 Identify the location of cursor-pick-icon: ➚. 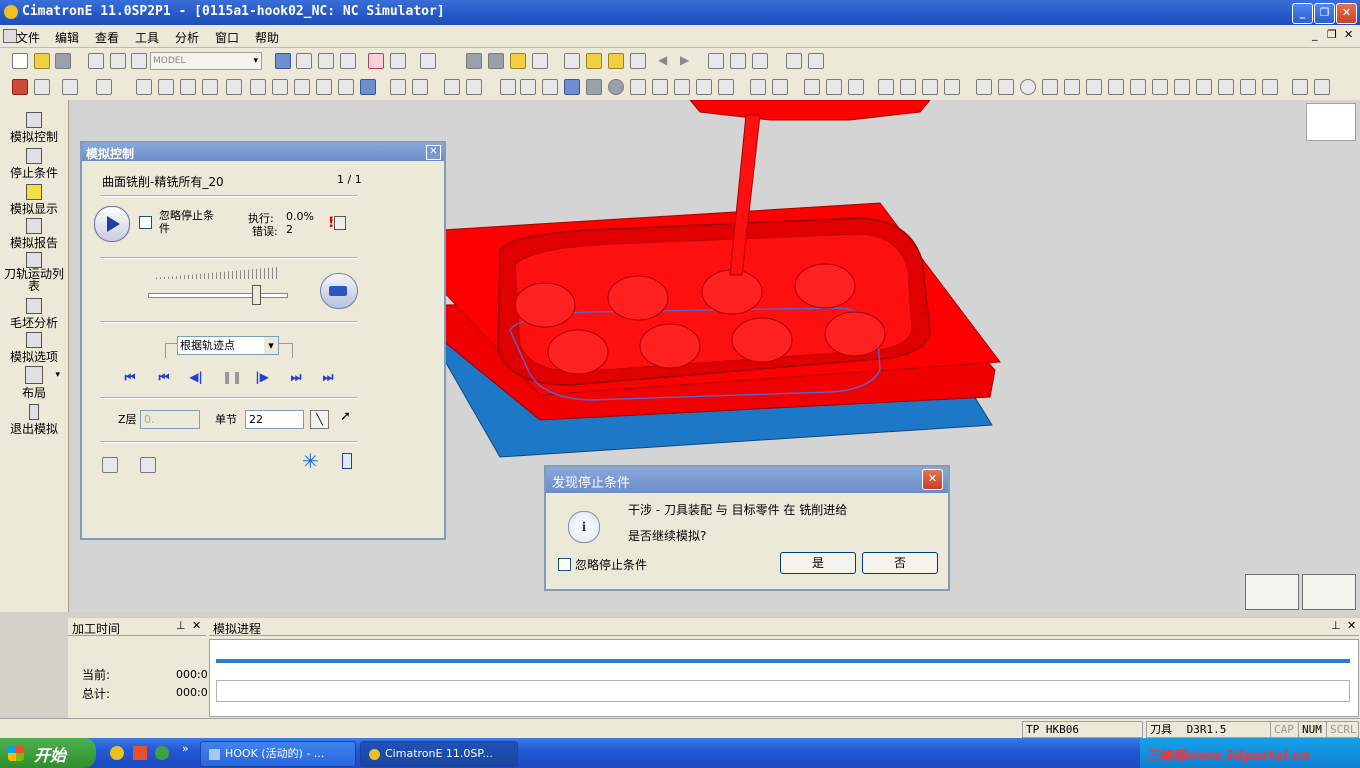
(345, 416).